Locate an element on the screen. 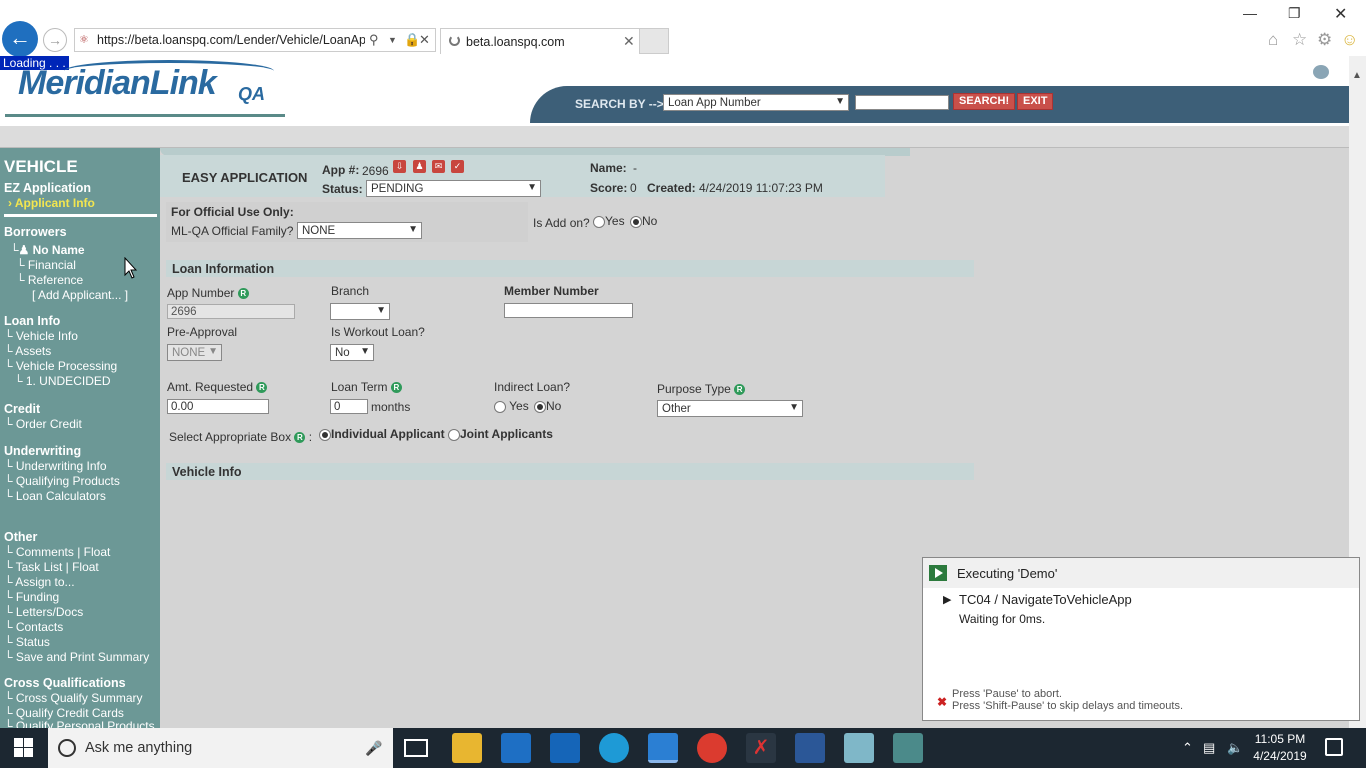 The height and width of the screenshot is (768, 1366). app-window-icon is located at coordinates (908, 748).